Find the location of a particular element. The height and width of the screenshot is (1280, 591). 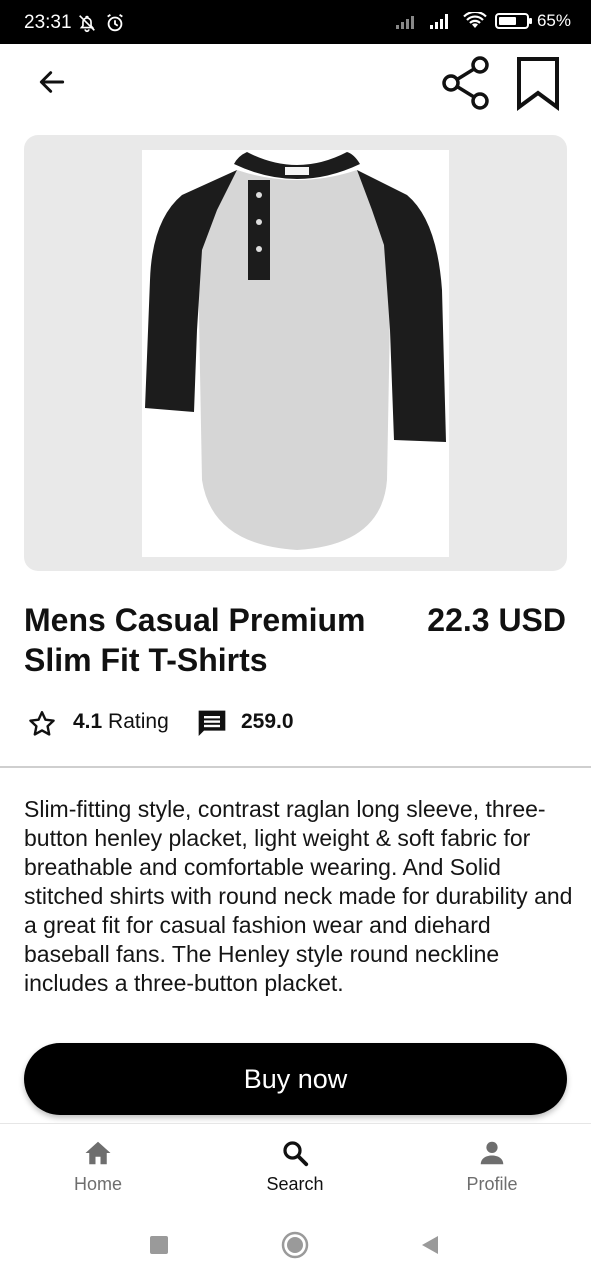

muted-bell-icon is located at coordinates (87, 24).